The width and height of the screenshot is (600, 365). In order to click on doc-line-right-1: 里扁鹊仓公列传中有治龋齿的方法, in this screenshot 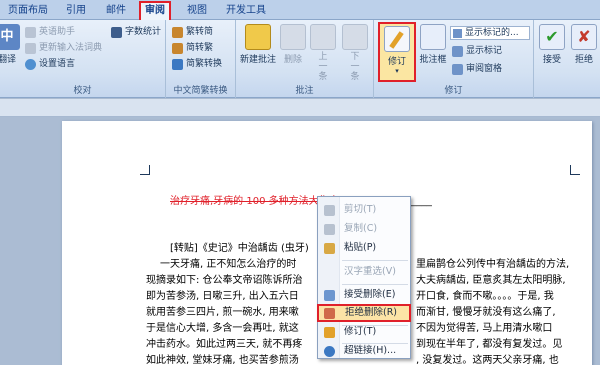, I will do `click(493, 264)`.